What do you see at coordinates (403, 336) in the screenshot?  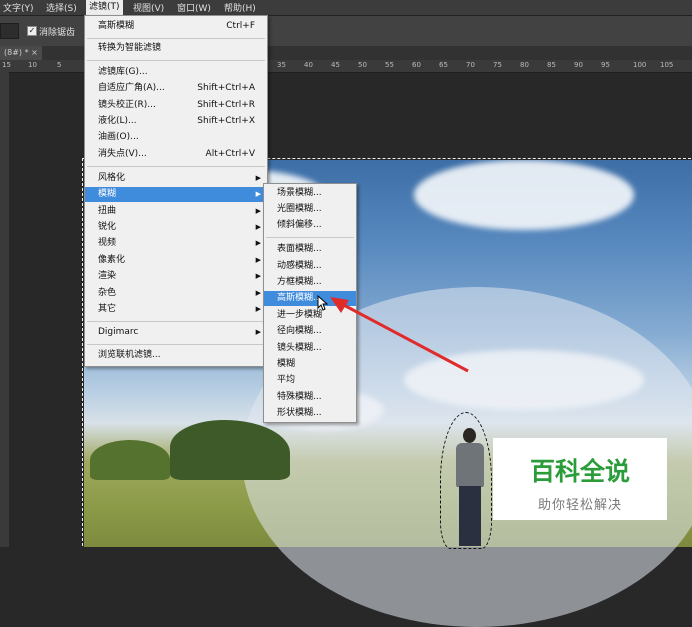 I see `arrow-shaft` at bounding box center [403, 336].